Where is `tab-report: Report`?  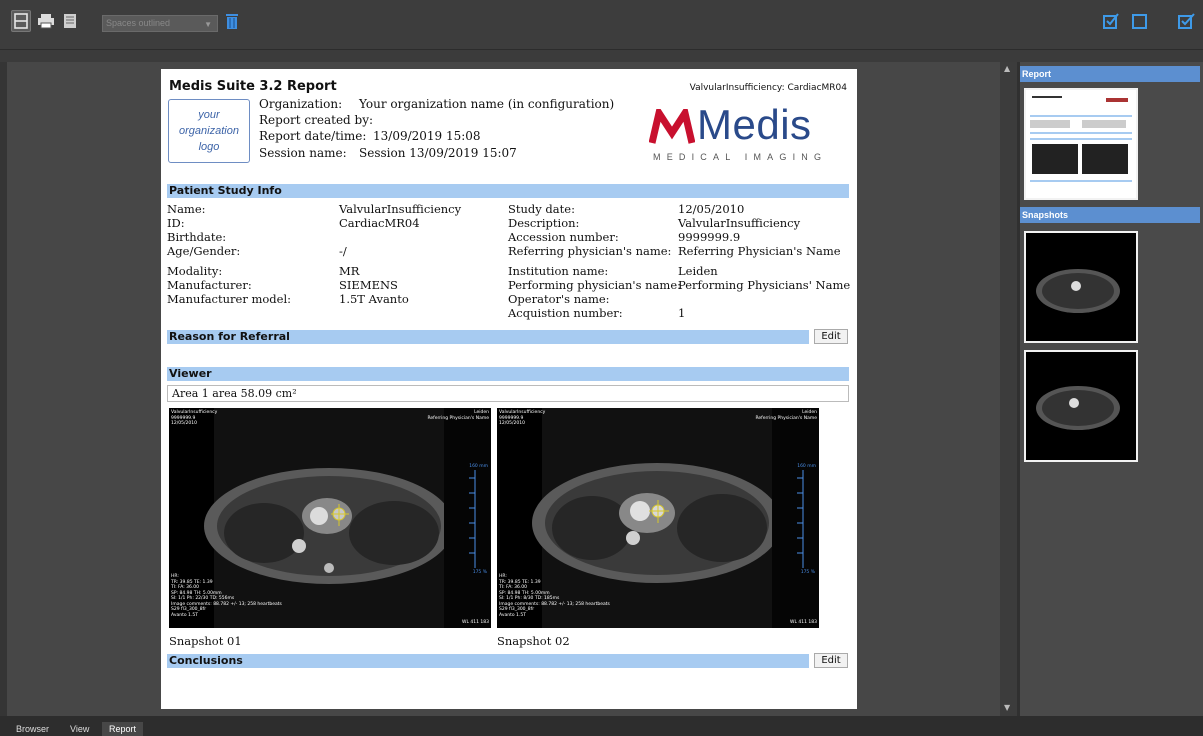
tab-report: Report is located at coordinates (123, 729).